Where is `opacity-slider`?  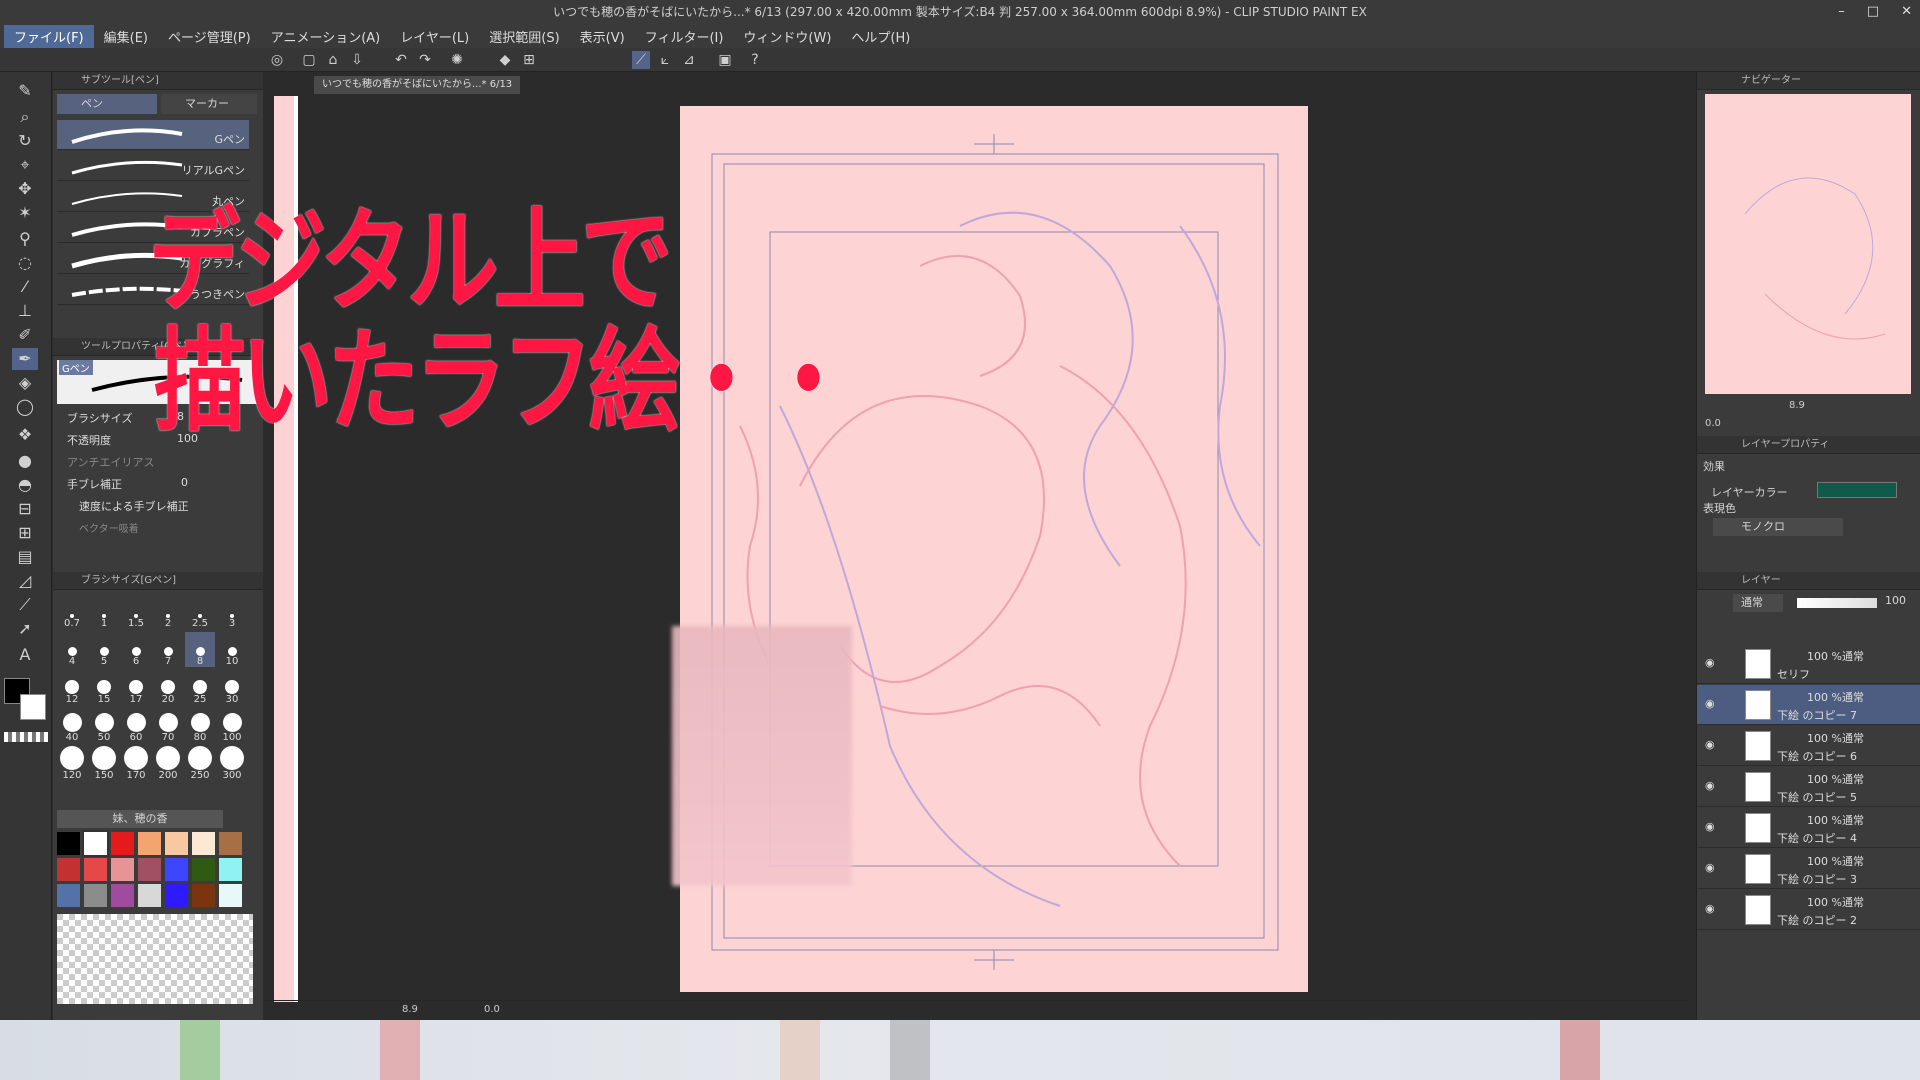
opacity-slider is located at coordinates (1837, 603).